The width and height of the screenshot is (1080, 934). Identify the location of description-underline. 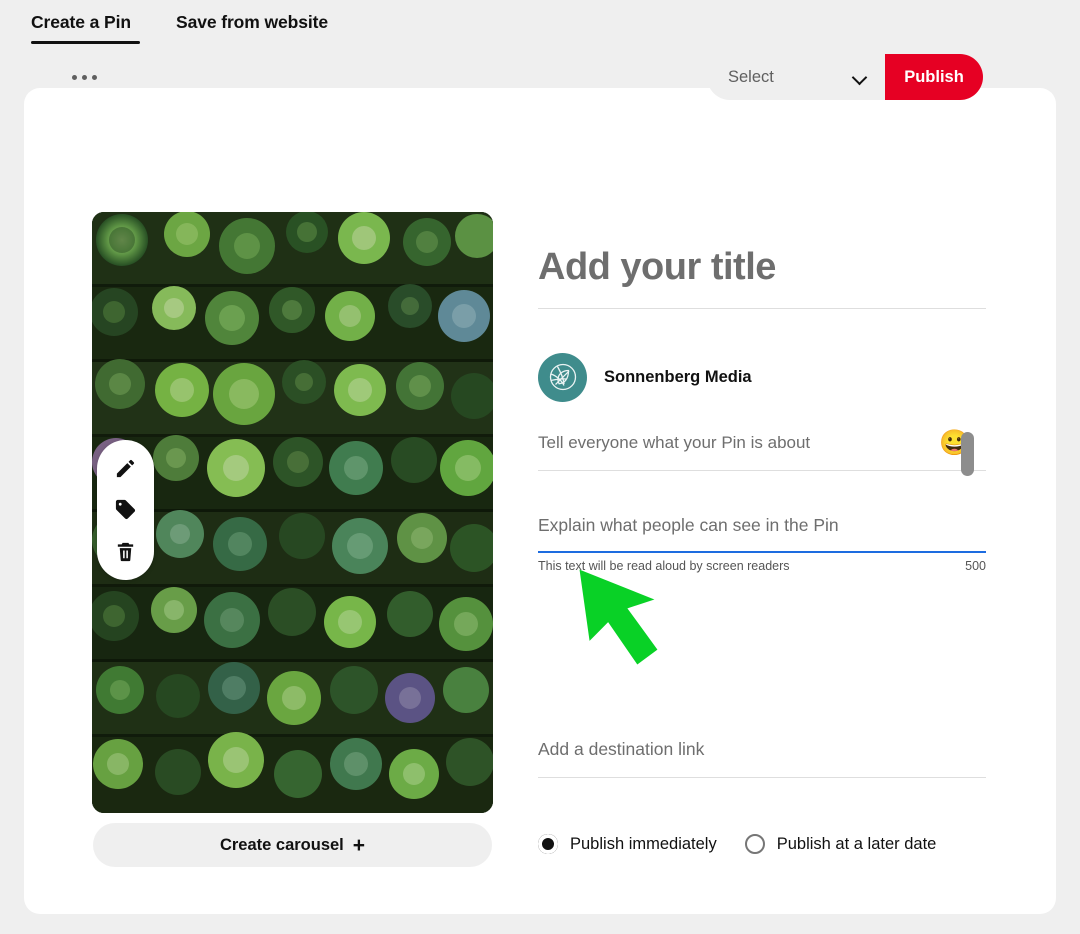
(762, 470).